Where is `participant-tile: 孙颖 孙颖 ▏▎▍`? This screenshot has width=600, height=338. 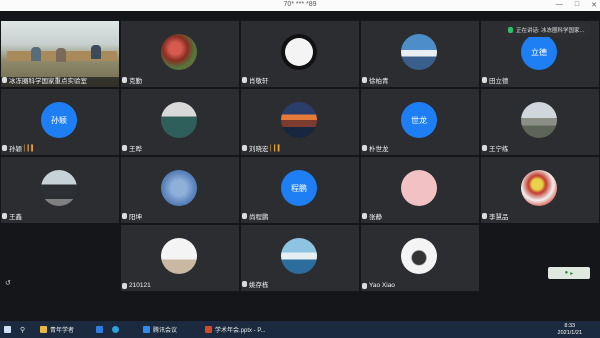 participant-tile: 孙颖 孙颖 ▏▎▍ is located at coordinates (60, 122).